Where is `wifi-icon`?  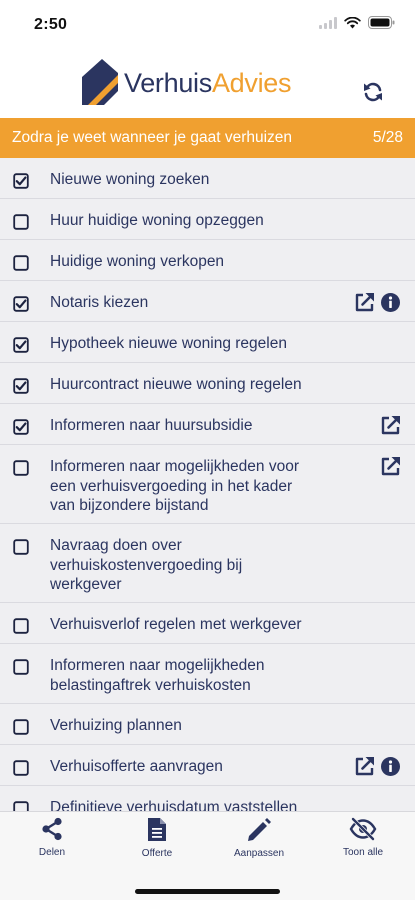
wifi-icon is located at coordinates (352, 22).